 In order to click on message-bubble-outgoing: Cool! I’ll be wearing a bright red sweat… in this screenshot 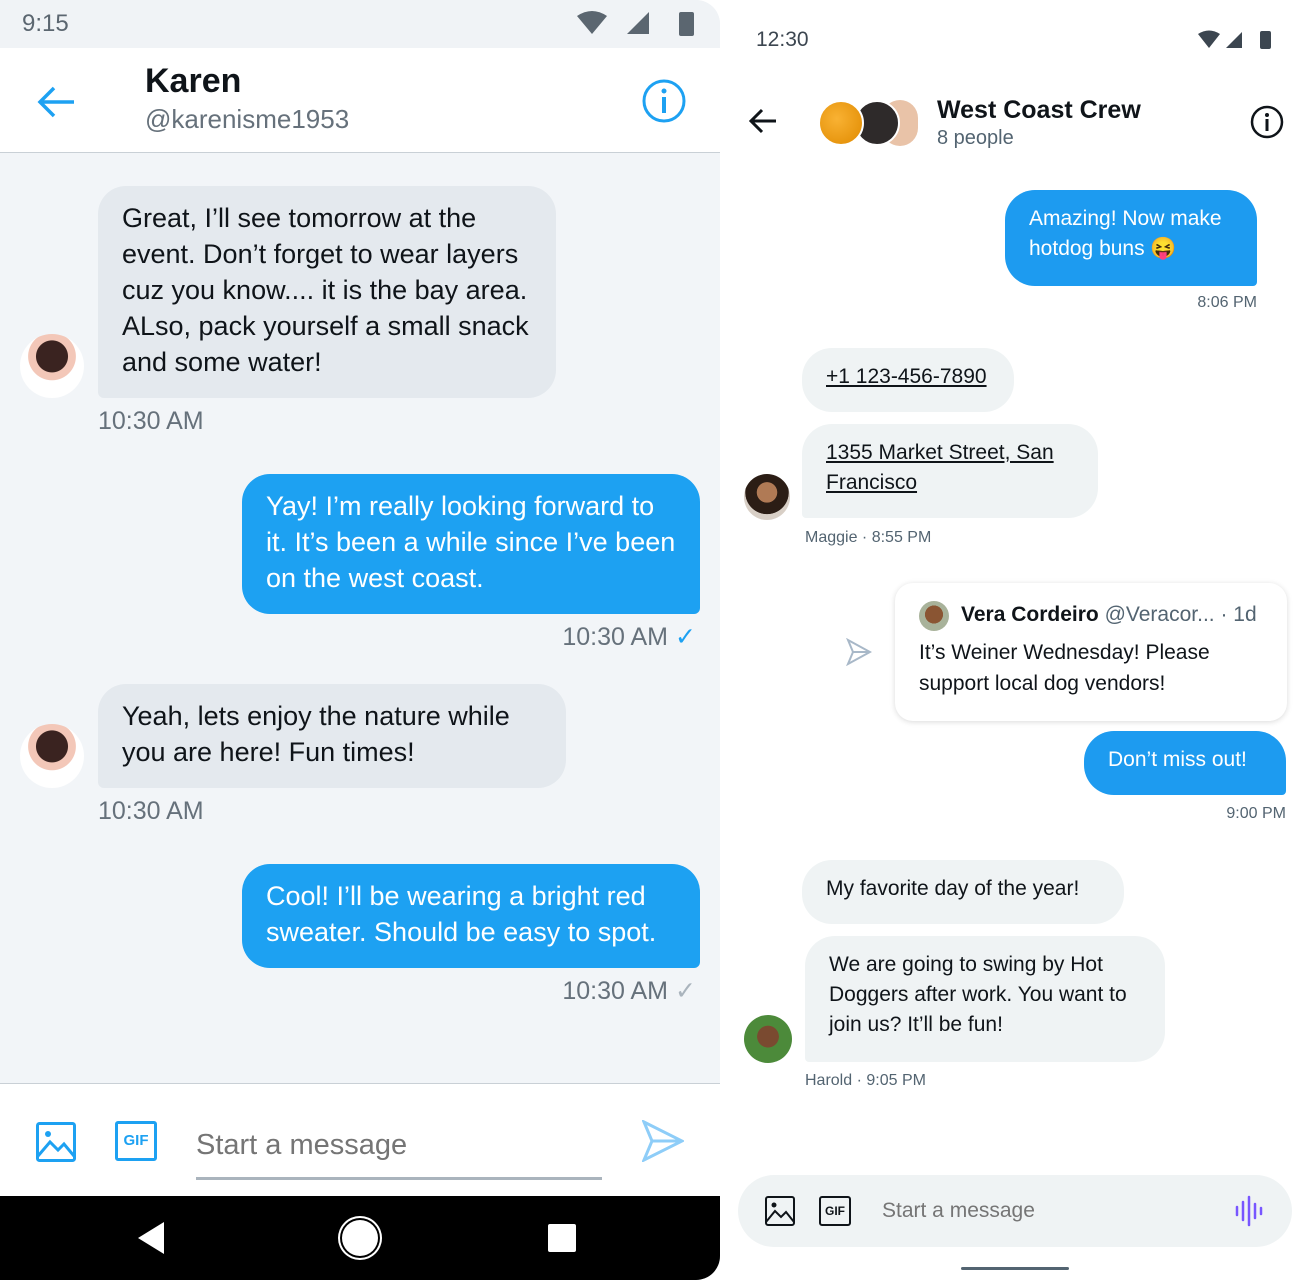, I will do `click(471, 916)`.